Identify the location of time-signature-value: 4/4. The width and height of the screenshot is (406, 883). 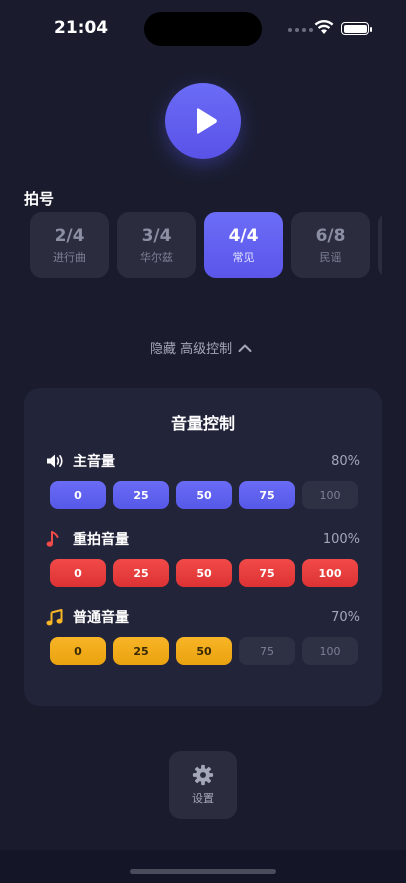
(243, 235).